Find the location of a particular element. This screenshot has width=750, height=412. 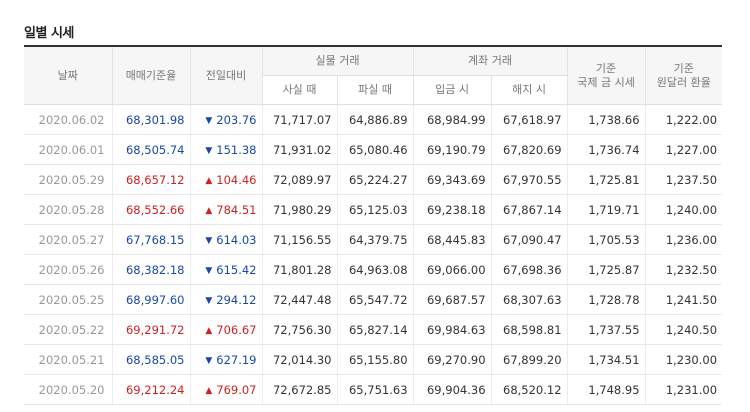

standard-rate-cell: 68,585.05 is located at coordinates (150, 359).